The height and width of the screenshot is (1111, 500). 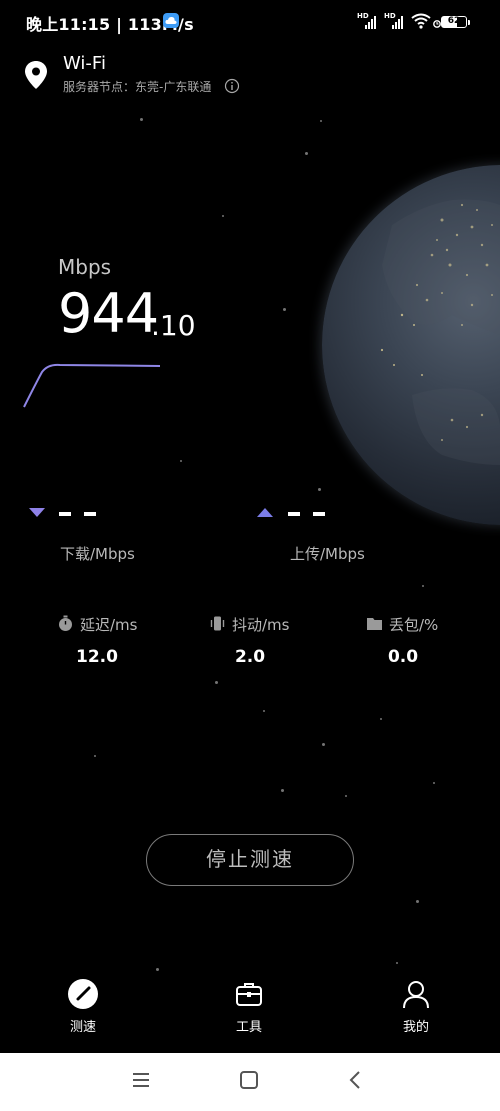 I want to click on latency-label: 延迟/ms, so click(x=109, y=625).